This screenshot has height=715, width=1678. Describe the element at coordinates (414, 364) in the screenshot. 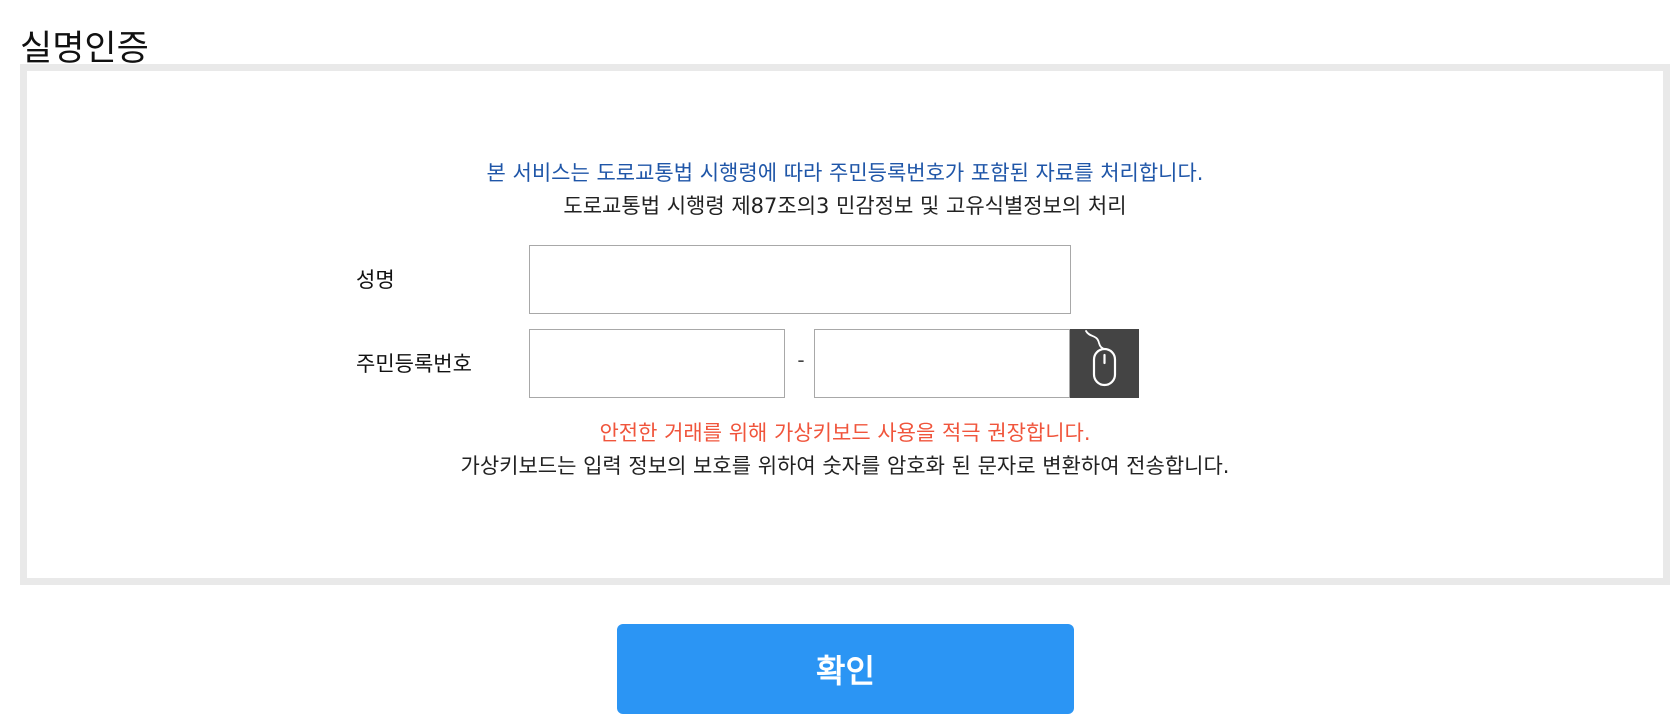

I see `rrn-label: 주민등록번호` at that location.